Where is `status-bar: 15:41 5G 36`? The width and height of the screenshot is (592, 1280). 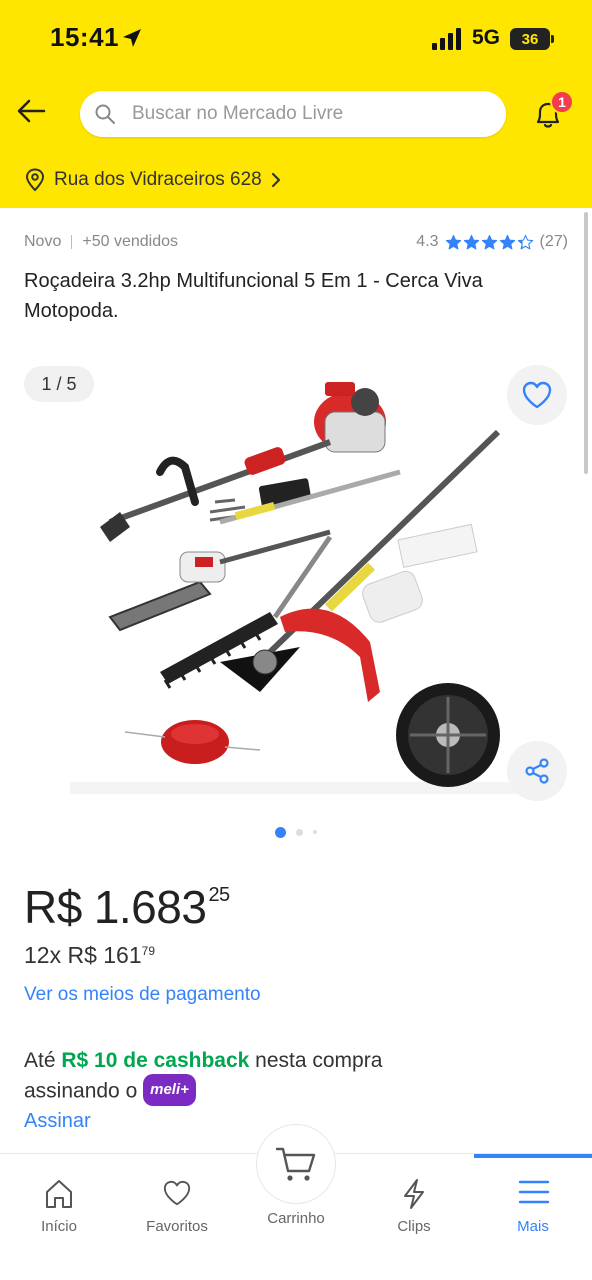 status-bar: 15:41 5G 36 is located at coordinates (296, 40).